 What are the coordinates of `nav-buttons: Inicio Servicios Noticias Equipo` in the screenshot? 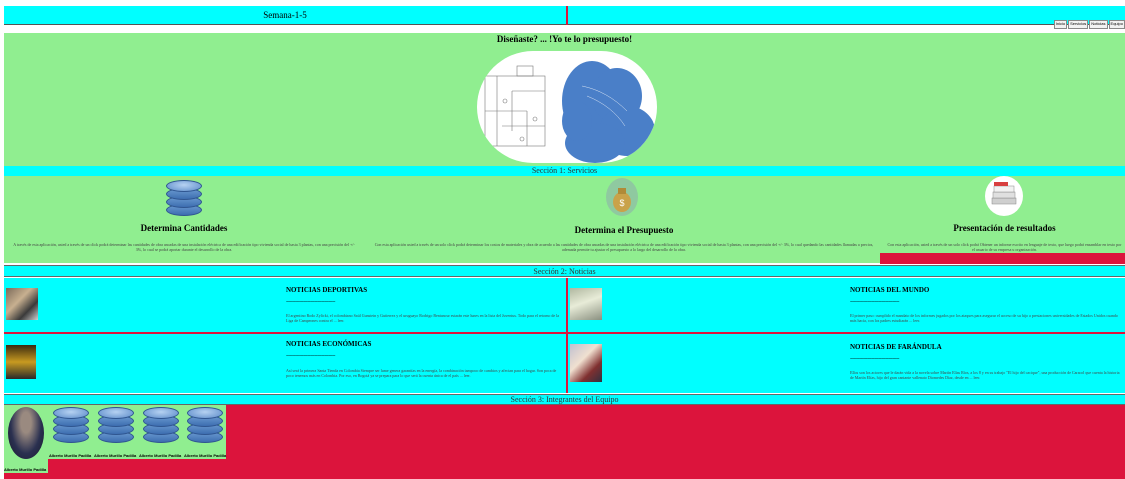 It's located at (1089, 21).